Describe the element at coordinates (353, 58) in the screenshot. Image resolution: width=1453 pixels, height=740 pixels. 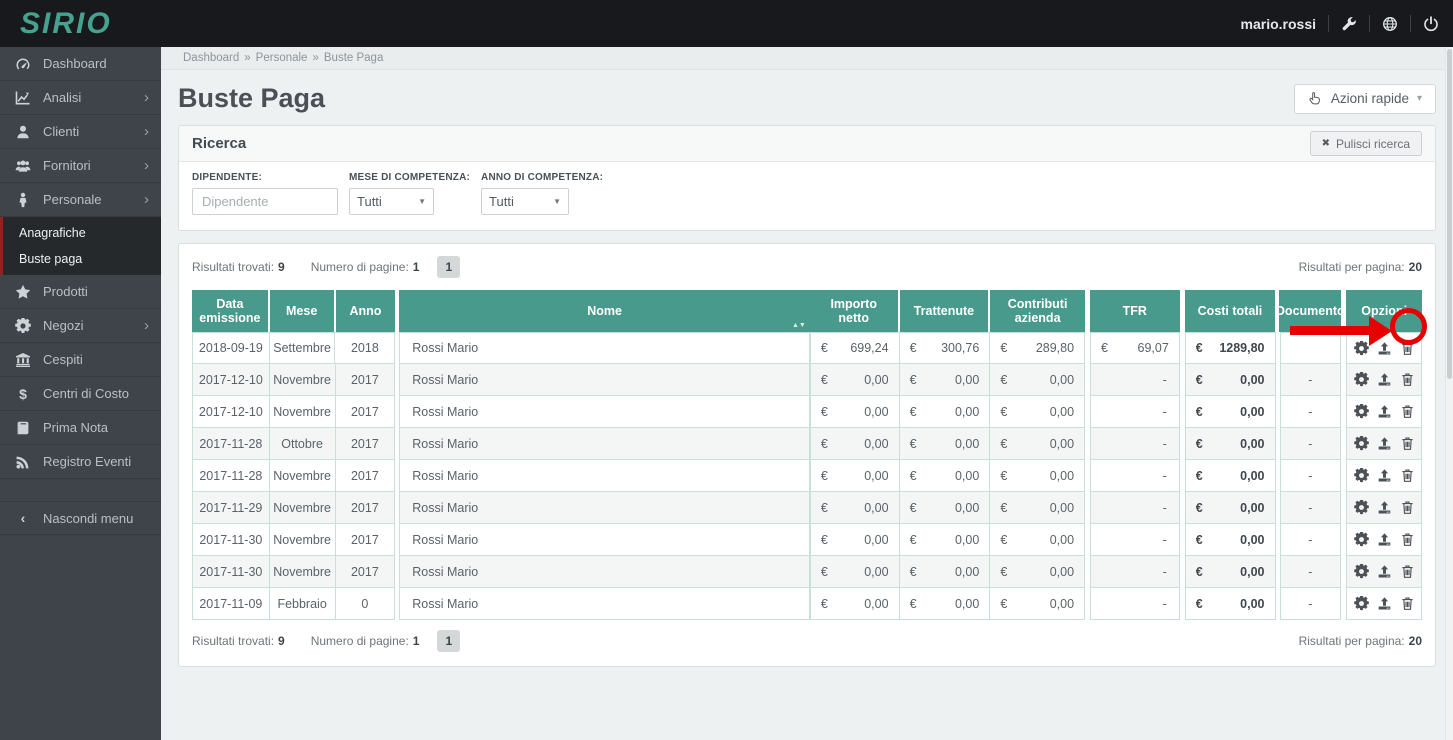
I see `breadcrumb-item-buste-paga: Buste Paga` at that location.